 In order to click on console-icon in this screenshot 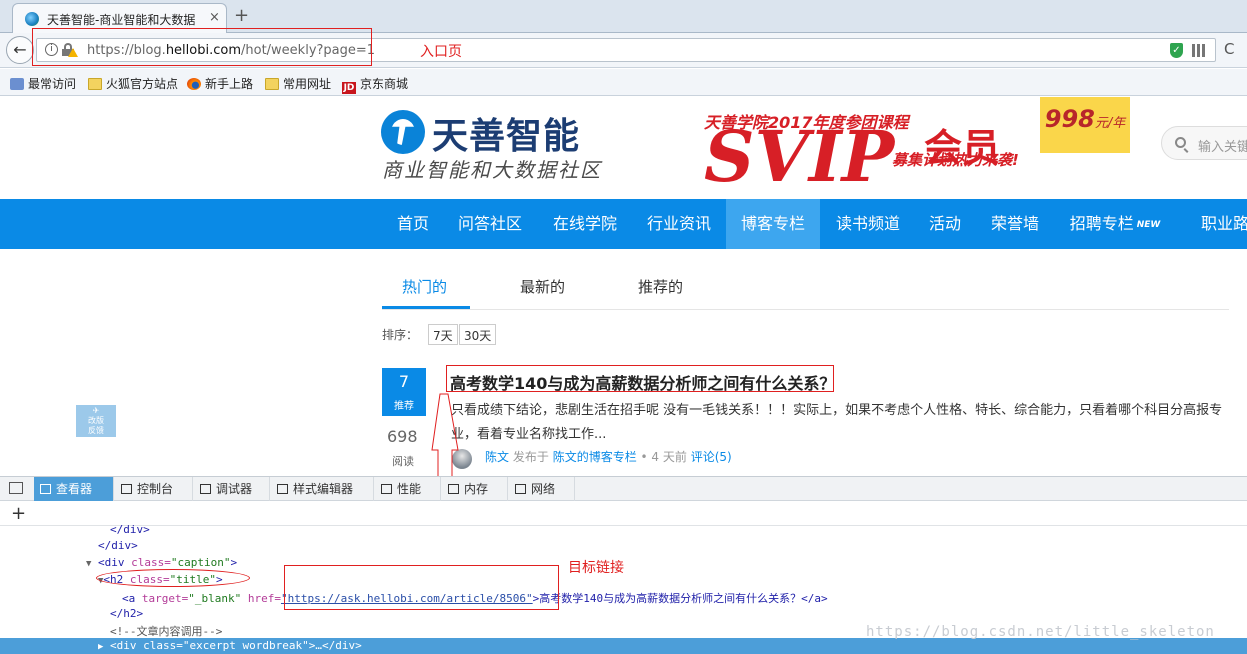, I will do `click(126, 489)`.